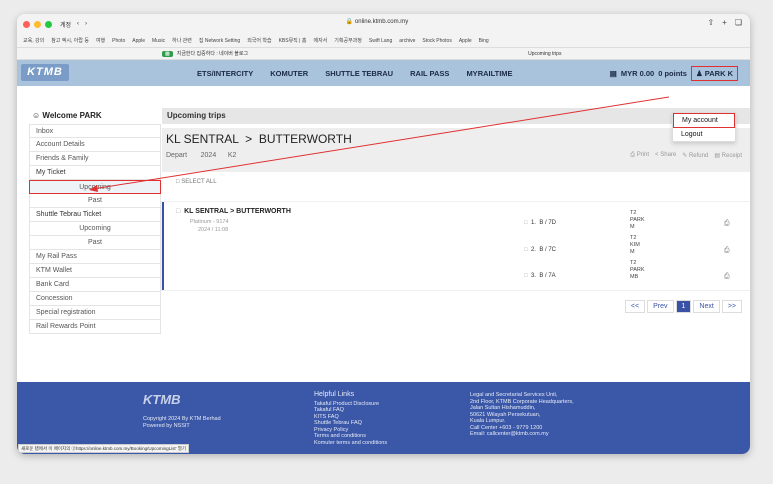  What do you see at coordinates (704, 134) in the screenshot?
I see `logout-menu-item: Logout` at bounding box center [704, 134].